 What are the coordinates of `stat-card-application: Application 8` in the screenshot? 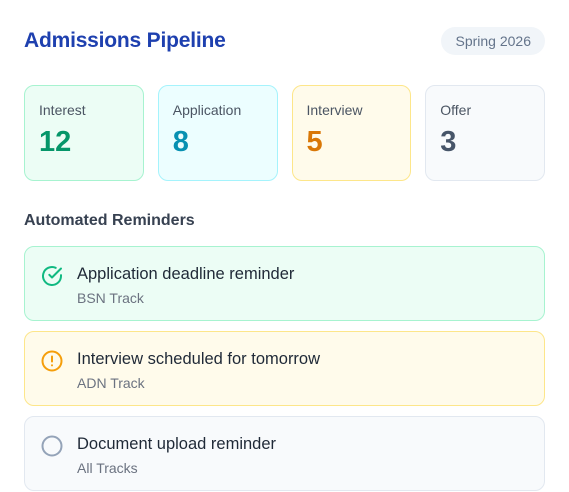 It's located at (217, 133).